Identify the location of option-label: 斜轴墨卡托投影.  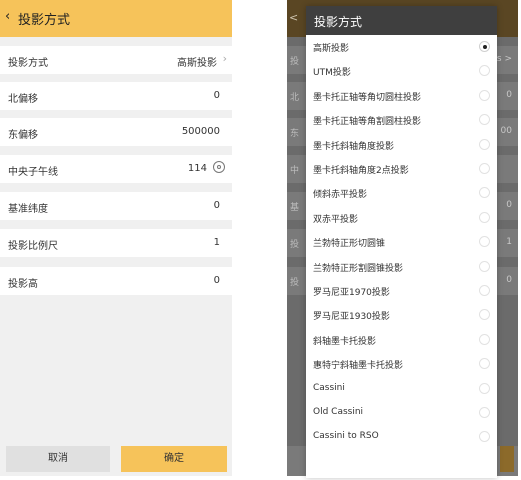
(345, 341).